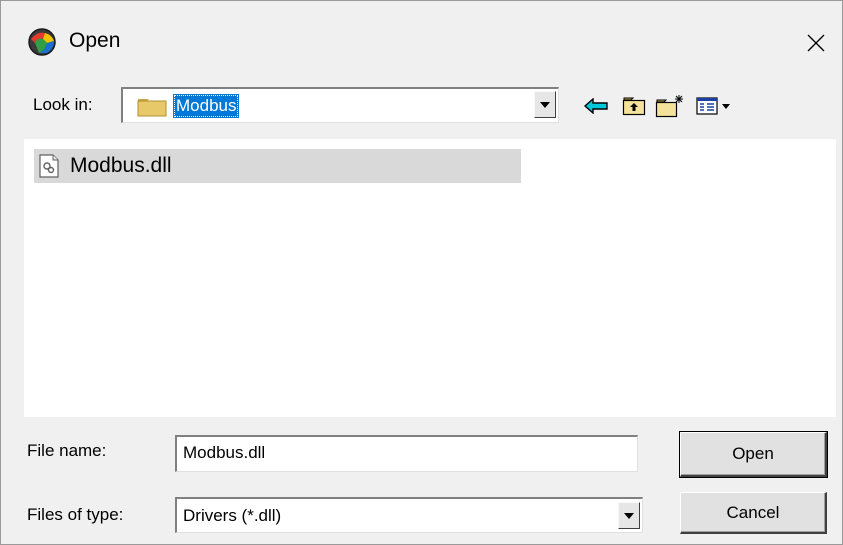  Describe the element at coordinates (75, 514) in the screenshot. I see `file-type-label: Files of type:` at that location.